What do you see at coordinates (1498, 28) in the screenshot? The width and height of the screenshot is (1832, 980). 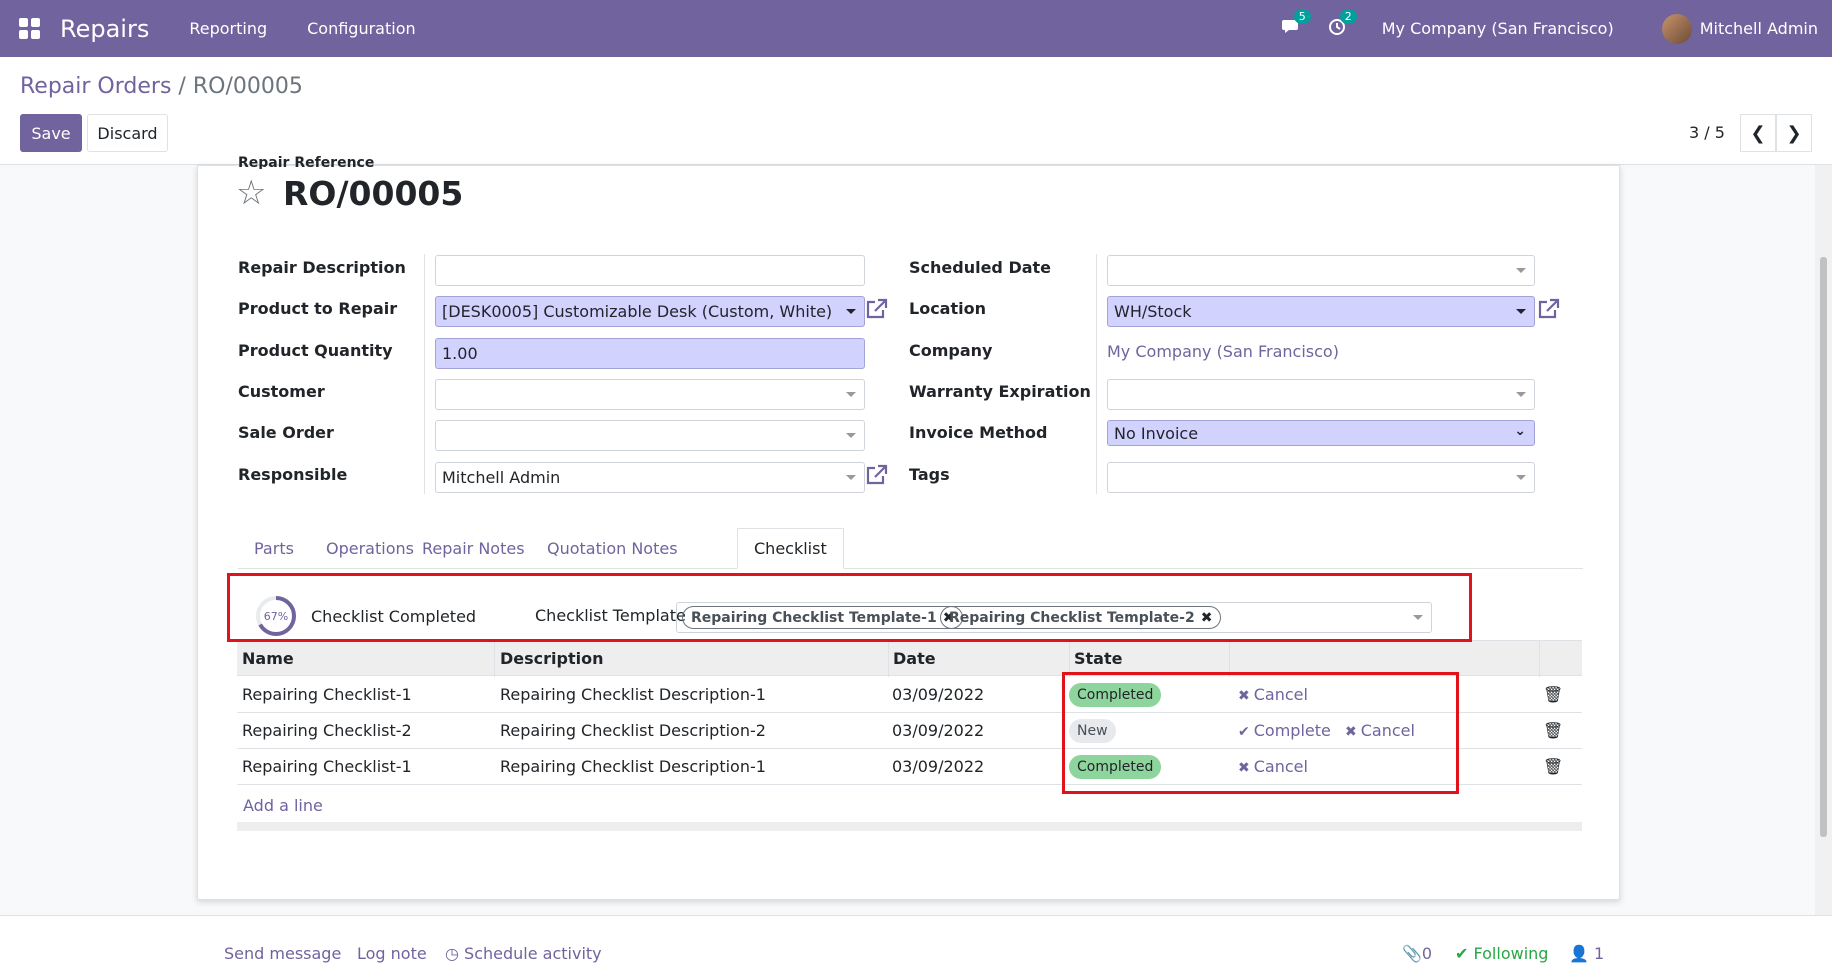 I see `company-switcher: My Company (San Francisco)` at bounding box center [1498, 28].